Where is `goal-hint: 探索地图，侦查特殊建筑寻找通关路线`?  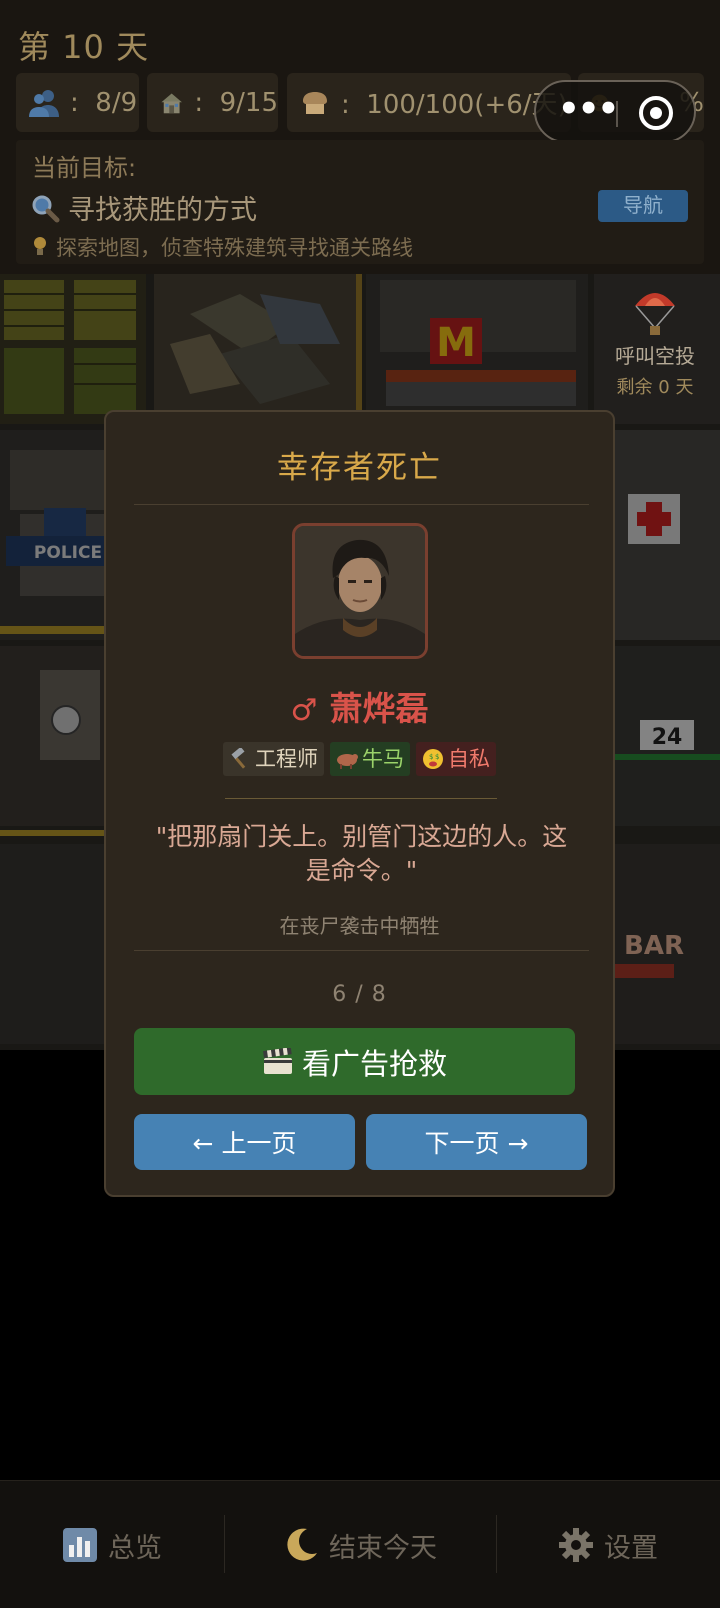 goal-hint: 探索地图，侦查特殊建筑寻找通关路线 is located at coordinates (222, 247).